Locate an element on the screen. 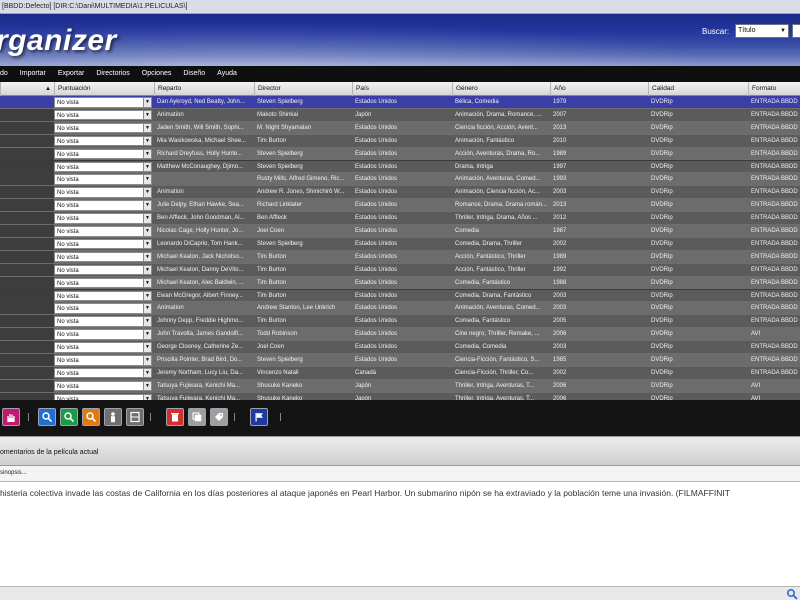 This screenshot has width=800, height=600. menu-item-file: do is located at coordinates (7, 74).